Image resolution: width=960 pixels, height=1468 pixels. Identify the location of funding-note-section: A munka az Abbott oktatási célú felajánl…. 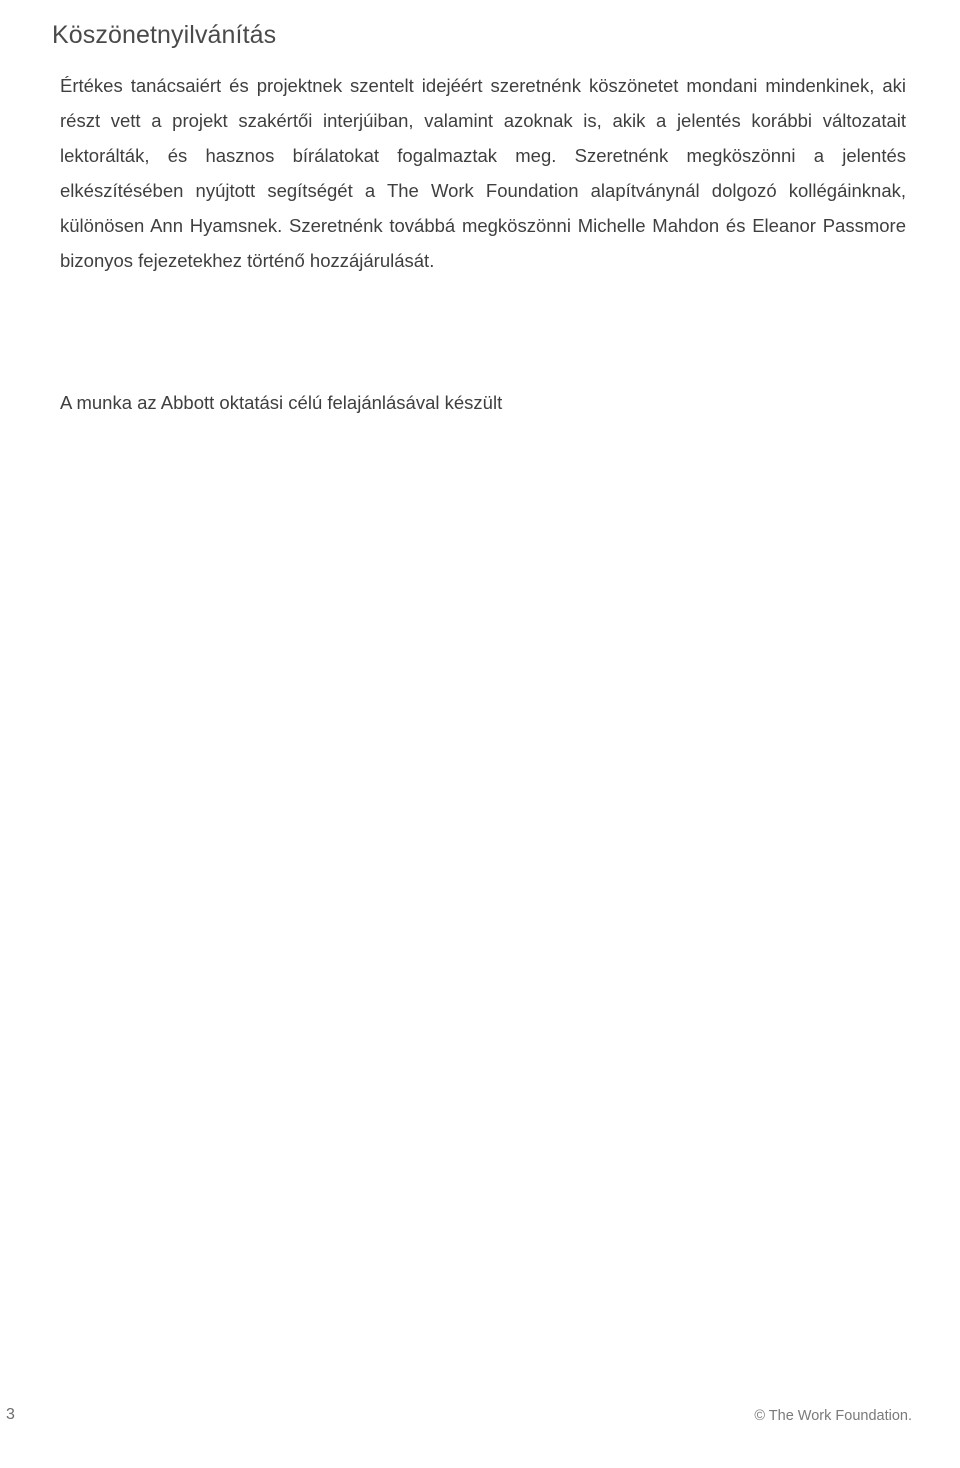
(483, 402).